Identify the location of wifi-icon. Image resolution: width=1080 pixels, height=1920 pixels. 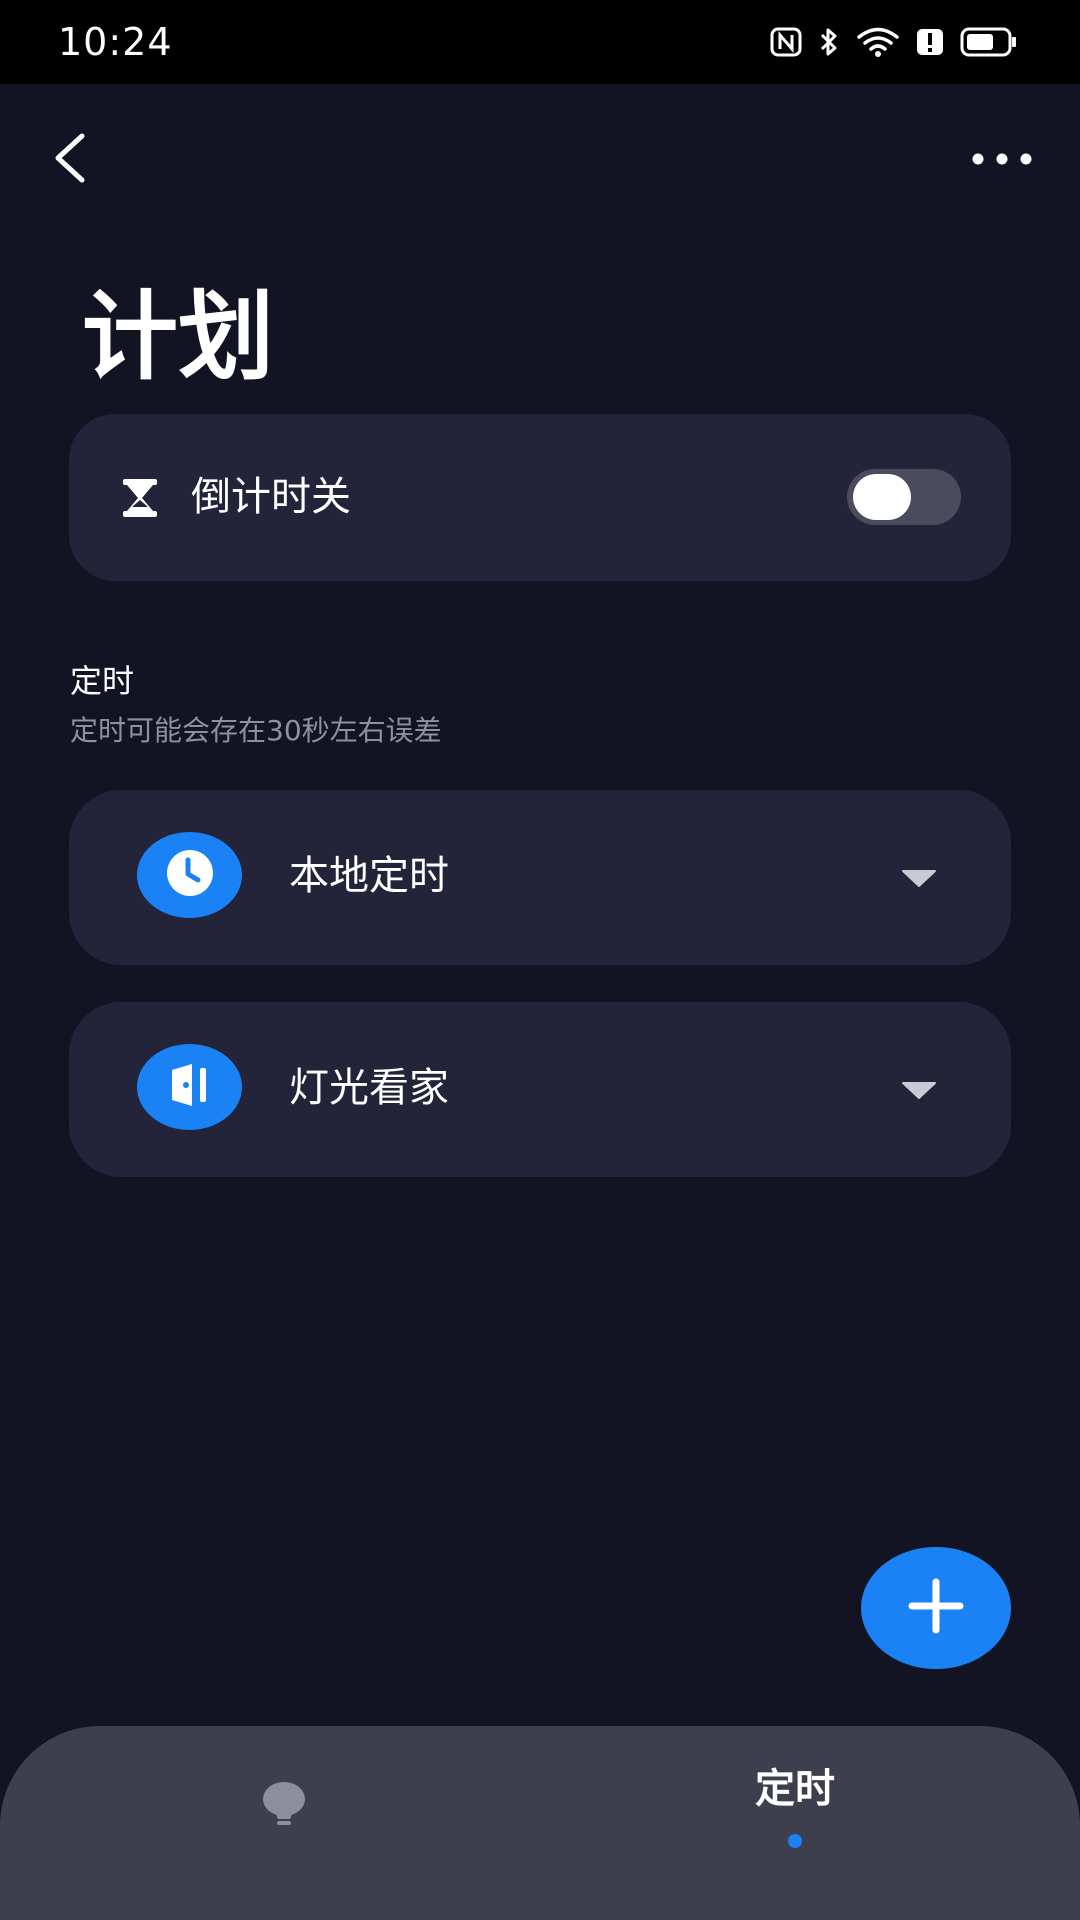
(878, 42).